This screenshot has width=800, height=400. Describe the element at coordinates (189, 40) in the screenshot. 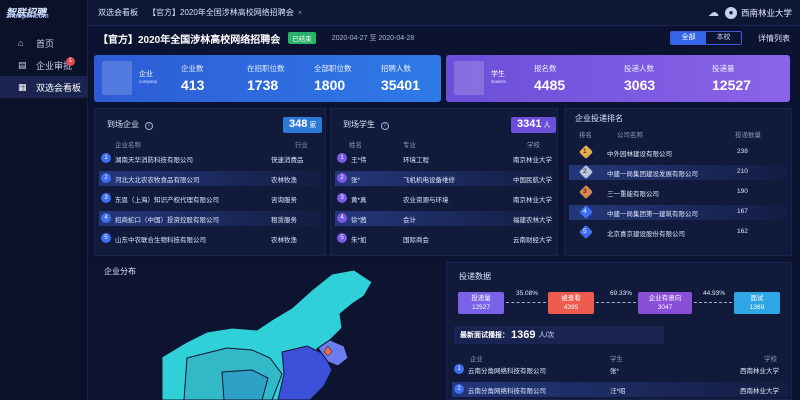

I see `page-title: 【官方】2020年全国涉林高校网络招聘会` at that location.